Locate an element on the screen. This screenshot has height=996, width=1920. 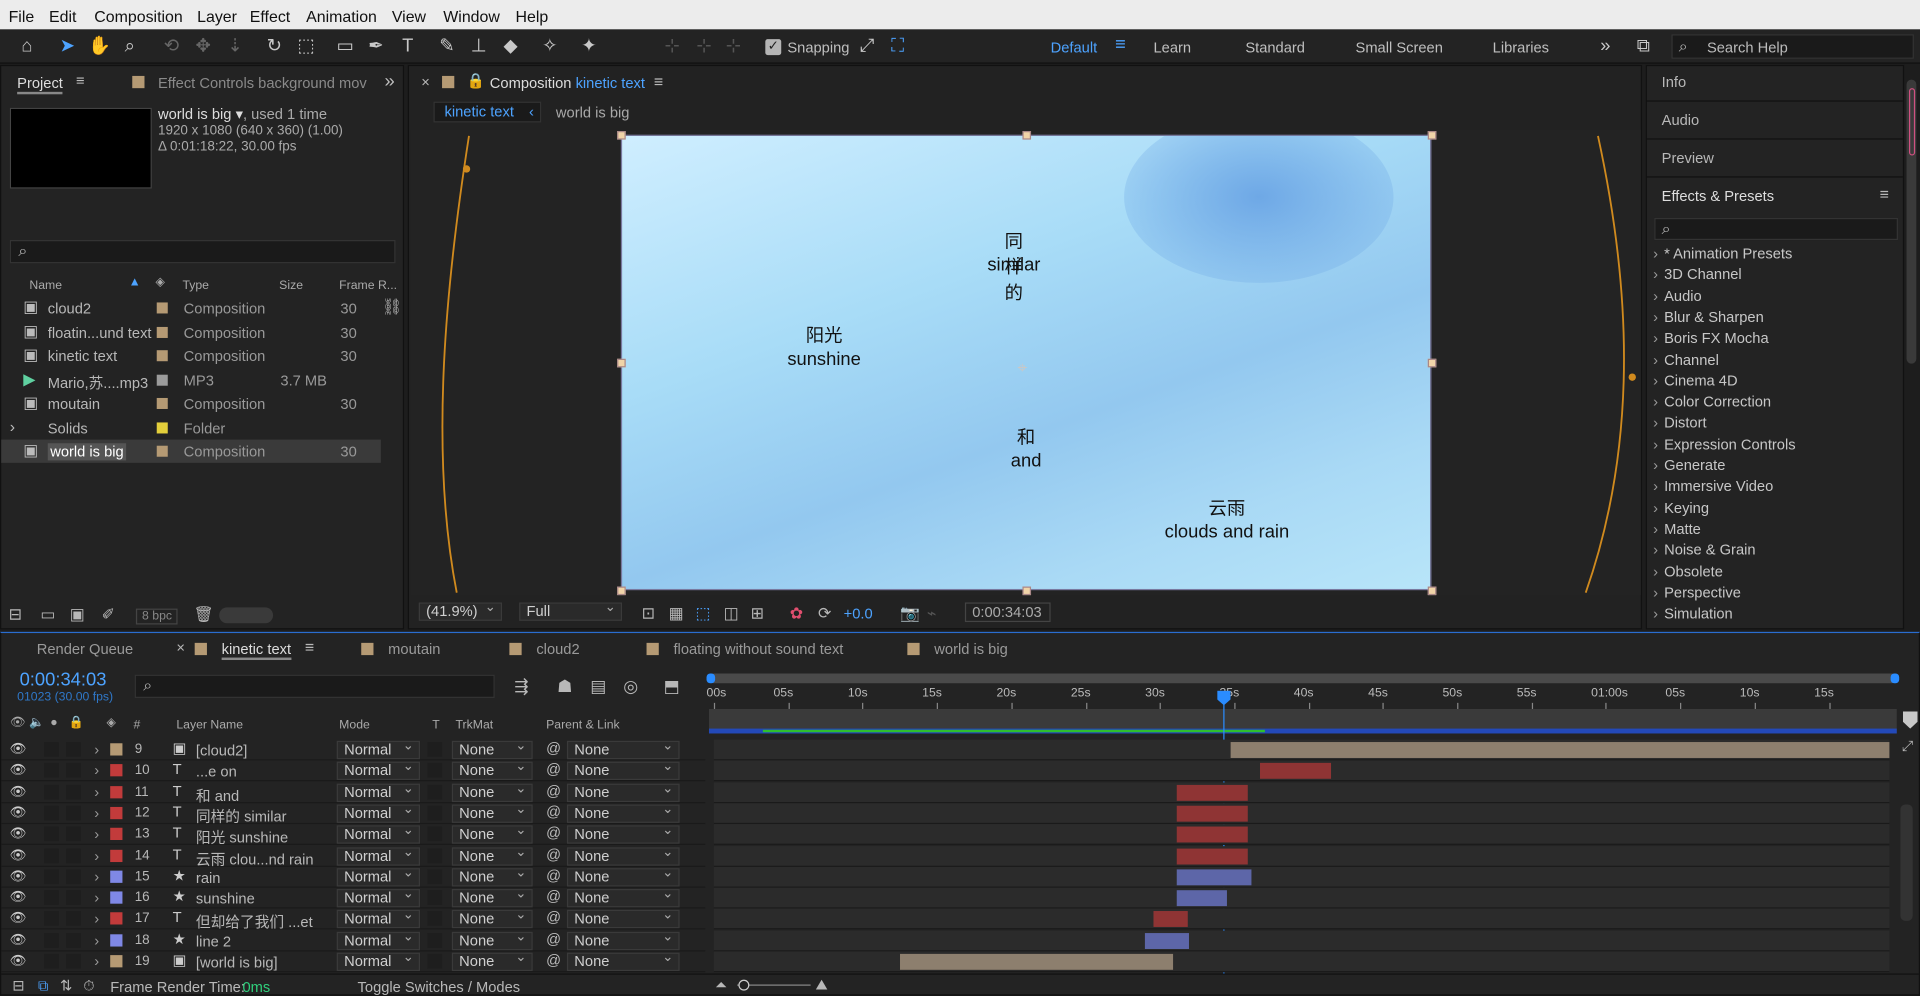
layer-row: 👁 › 15 ★ rain Normal None @ None is located at coordinates (353, 876).